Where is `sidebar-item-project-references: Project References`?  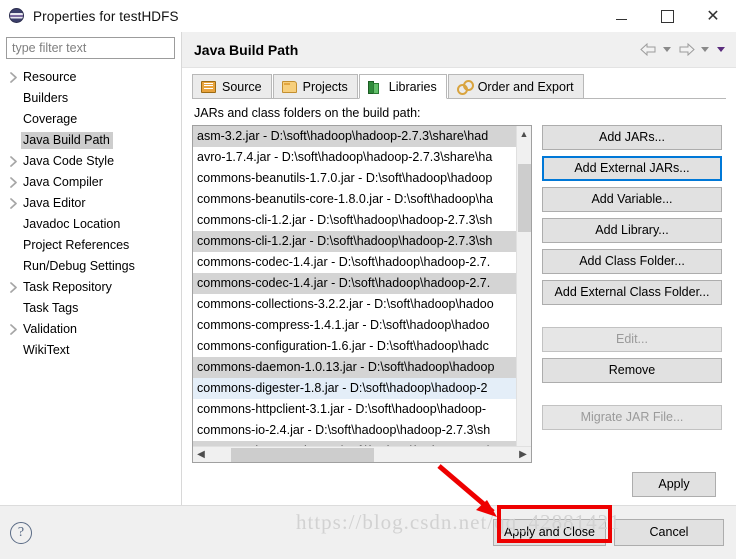
sidebar-item-project-references: Project References is located at coordinates (90, 245).